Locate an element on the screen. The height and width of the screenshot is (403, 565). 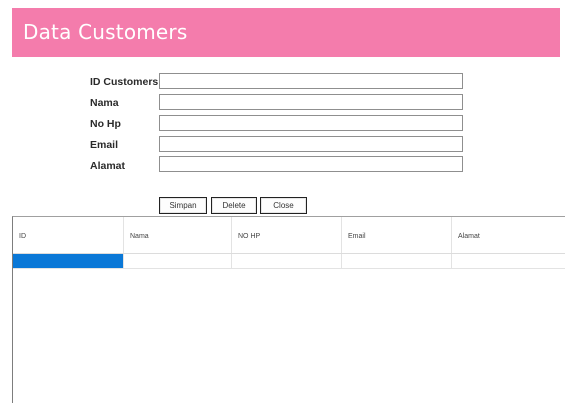
nama-label: Nama is located at coordinates (104, 103).